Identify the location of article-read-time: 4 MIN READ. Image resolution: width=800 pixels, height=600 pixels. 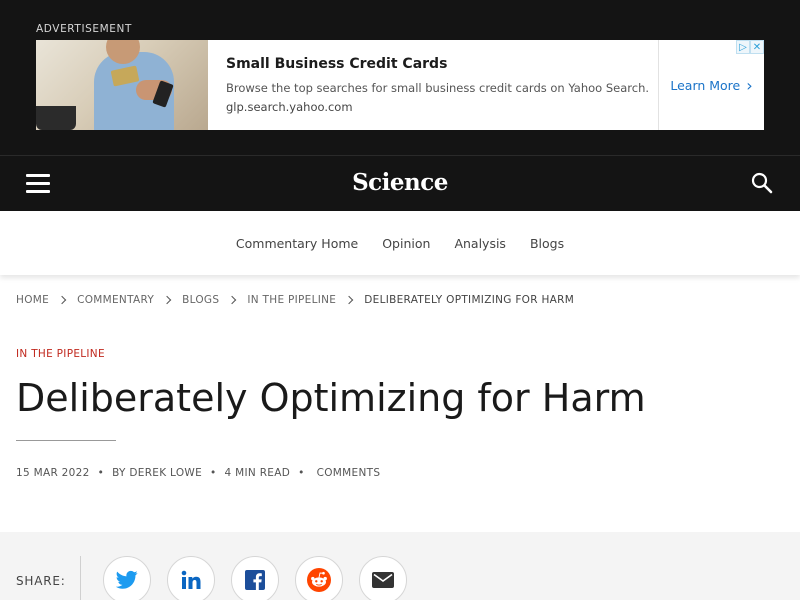
(257, 473).